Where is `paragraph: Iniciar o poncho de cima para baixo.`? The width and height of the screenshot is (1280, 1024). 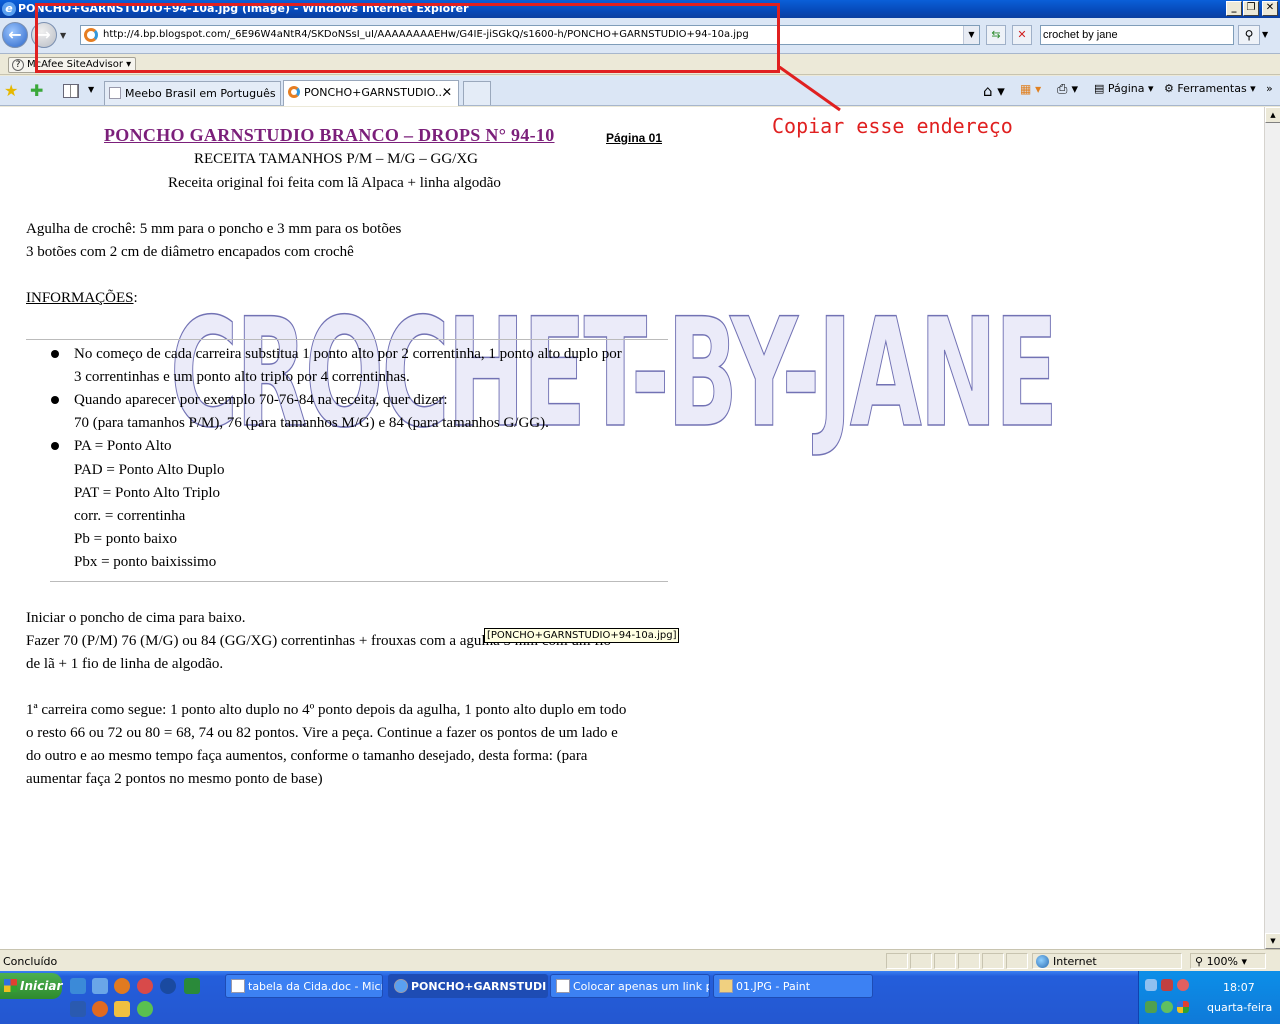
paragraph: Iniciar o poncho de cima para baixo. is located at coordinates (136, 618).